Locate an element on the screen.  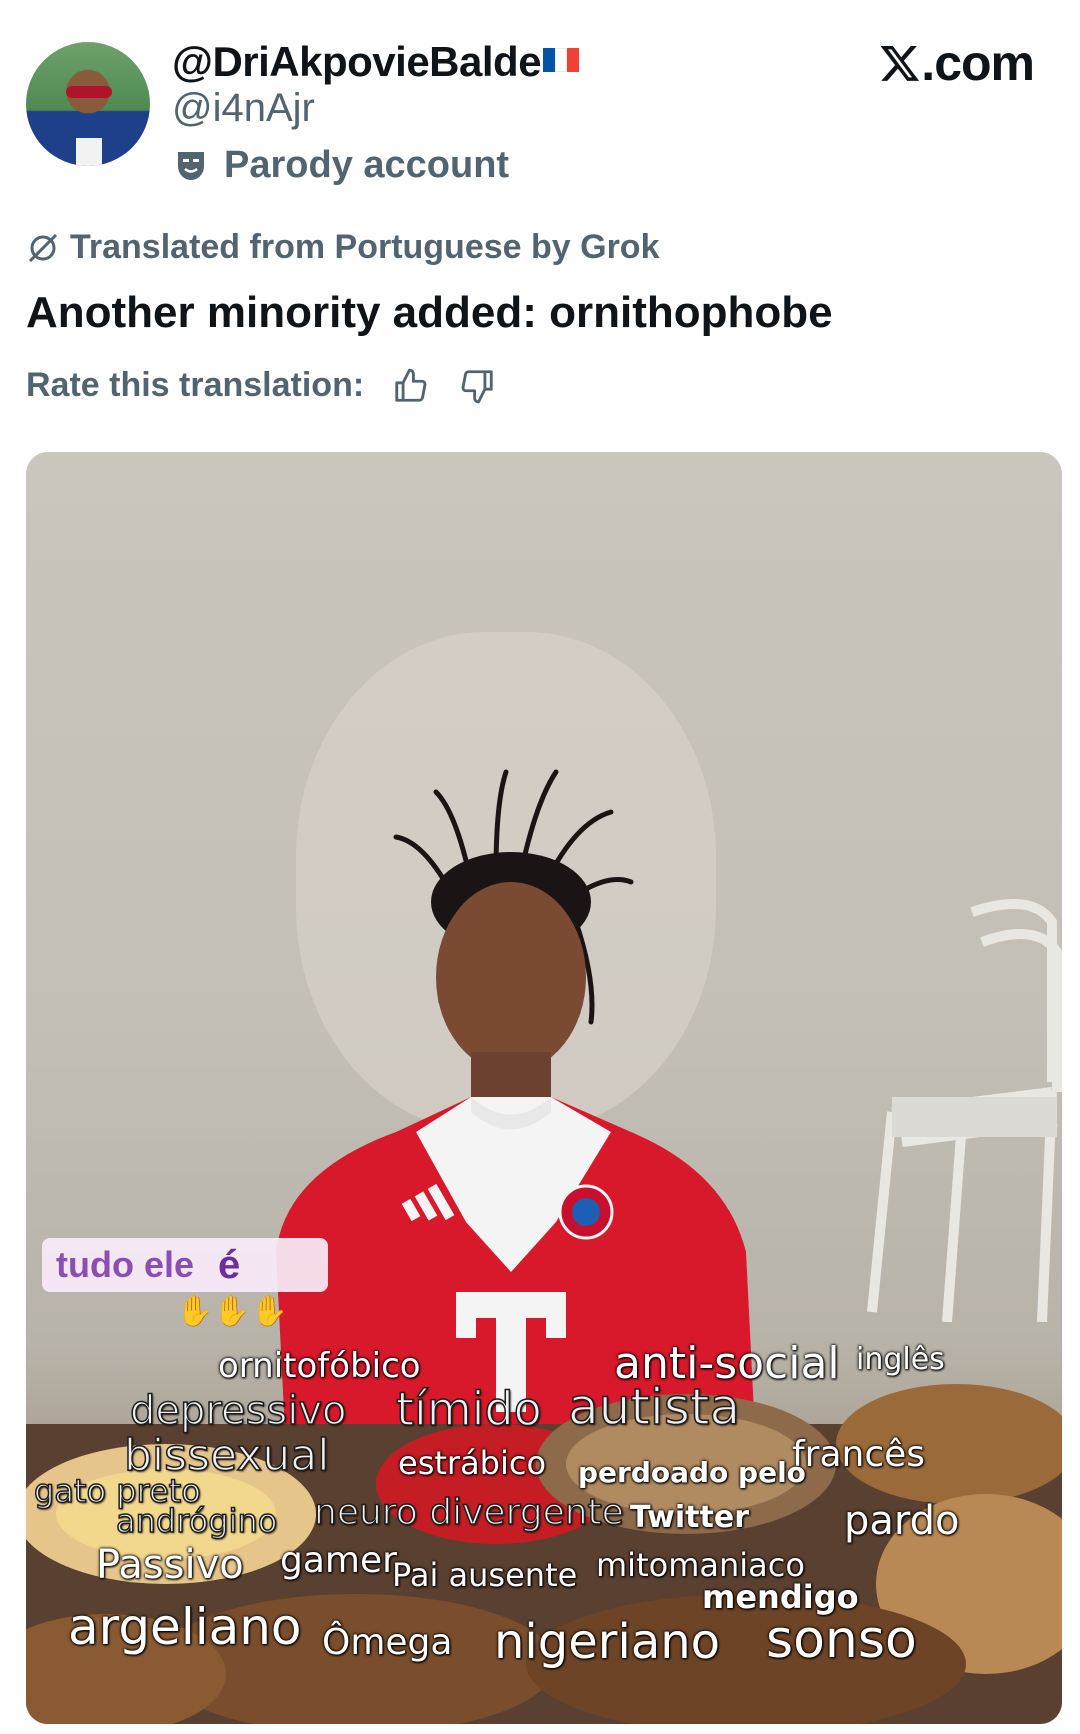
rate-label: Rate this translation: is located at coordinates (195, 385).